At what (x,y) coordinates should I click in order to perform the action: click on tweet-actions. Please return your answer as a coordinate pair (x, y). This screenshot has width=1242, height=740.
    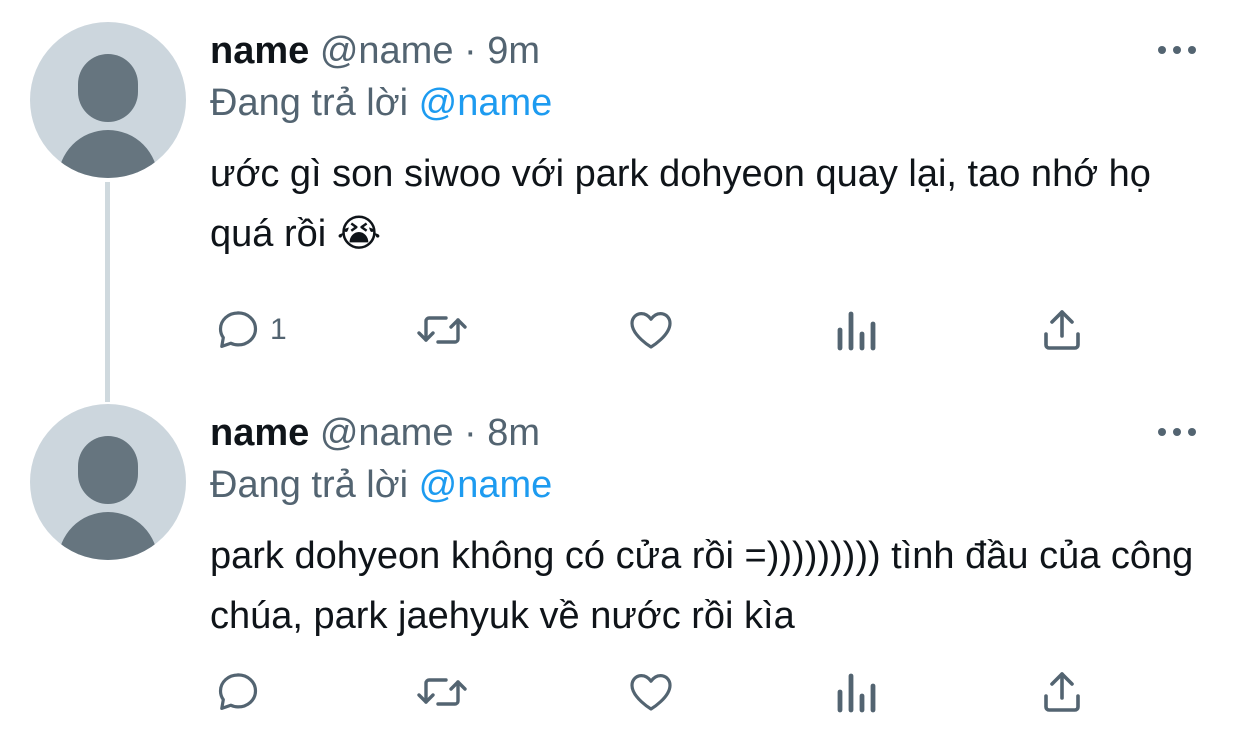
    Looking at the image, I should click on (621, 692).